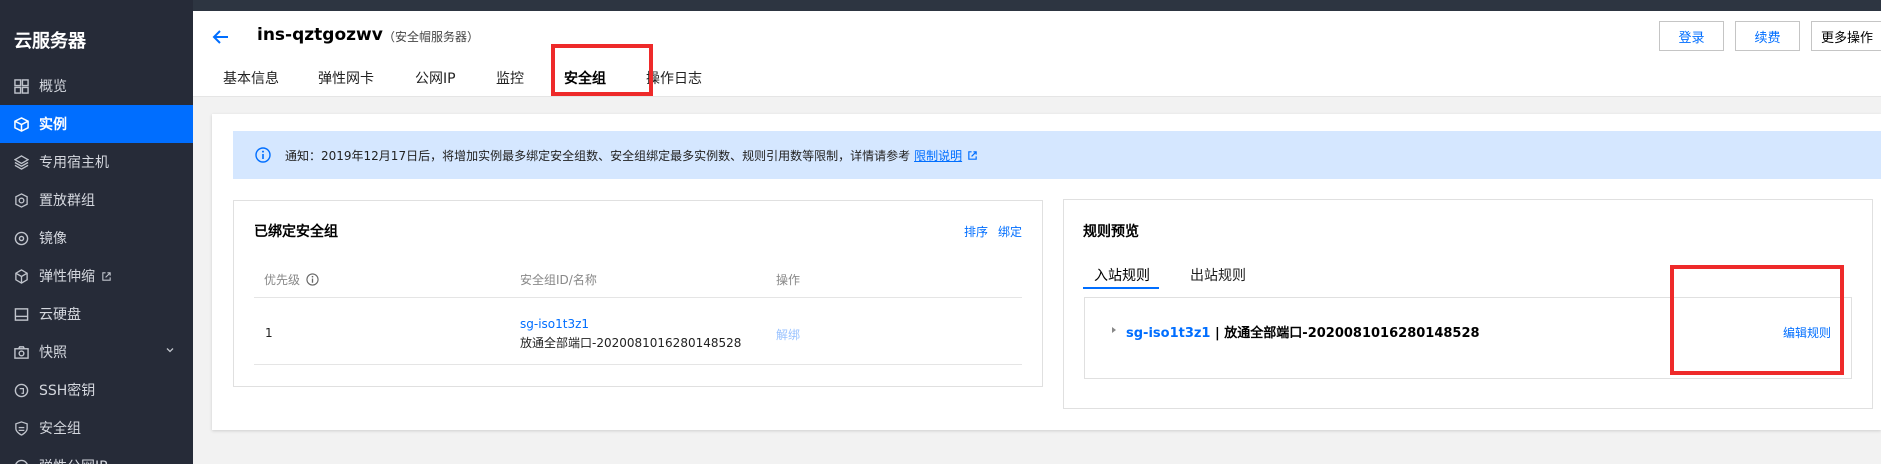  What do you see at coordinates (638, 364) in the screenshot?
I see `table-row-divider` at bounding box center [638, 364].